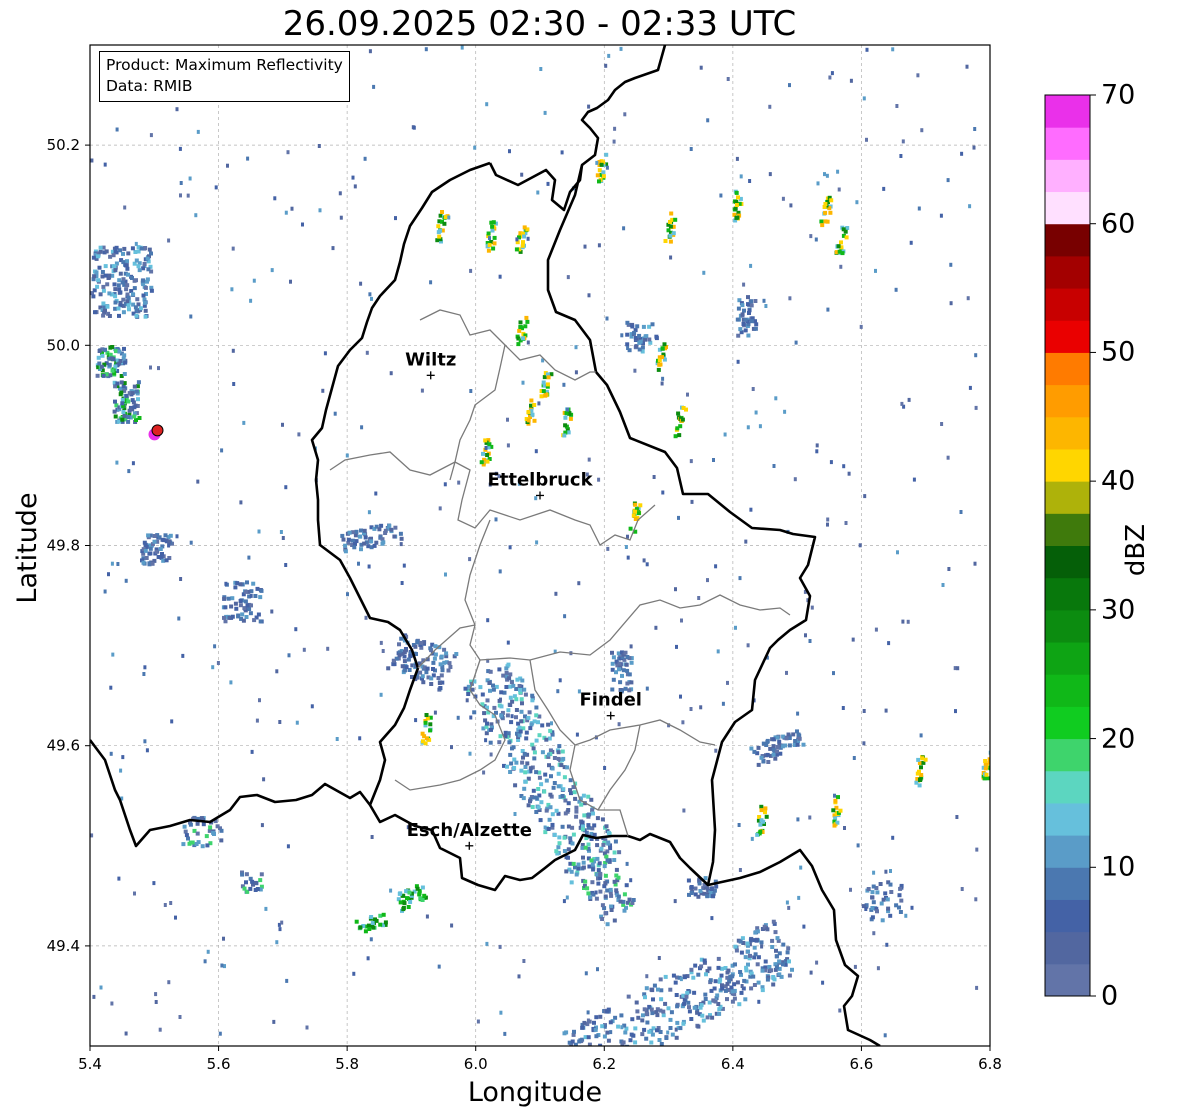  Describe the element at coordinates (1067, 626) in the screenshot. I see `colorbar-segment` at that location.